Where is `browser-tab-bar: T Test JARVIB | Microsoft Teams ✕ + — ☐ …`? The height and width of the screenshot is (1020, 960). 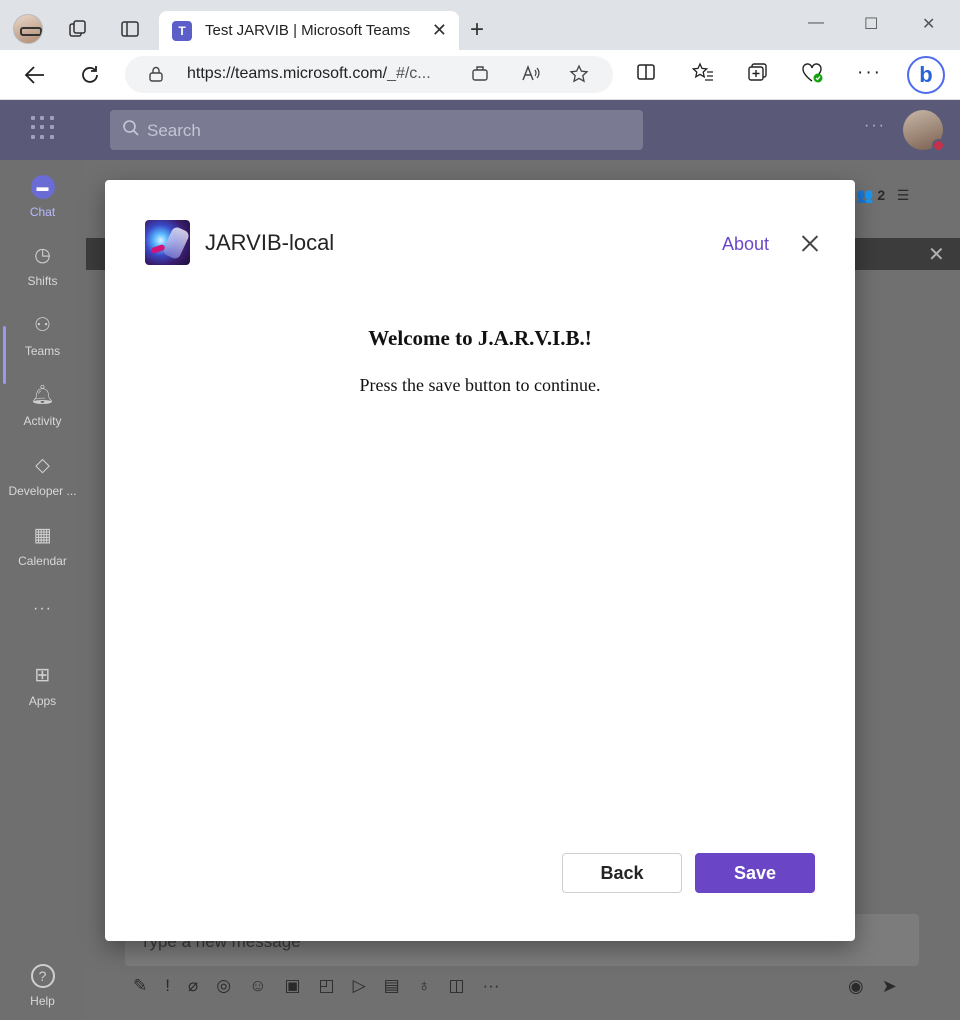
browser-tab-bar: T Test JARVIB | Microsoft Teams ✕ + — ☐ … is located at coordinates (480, 25).